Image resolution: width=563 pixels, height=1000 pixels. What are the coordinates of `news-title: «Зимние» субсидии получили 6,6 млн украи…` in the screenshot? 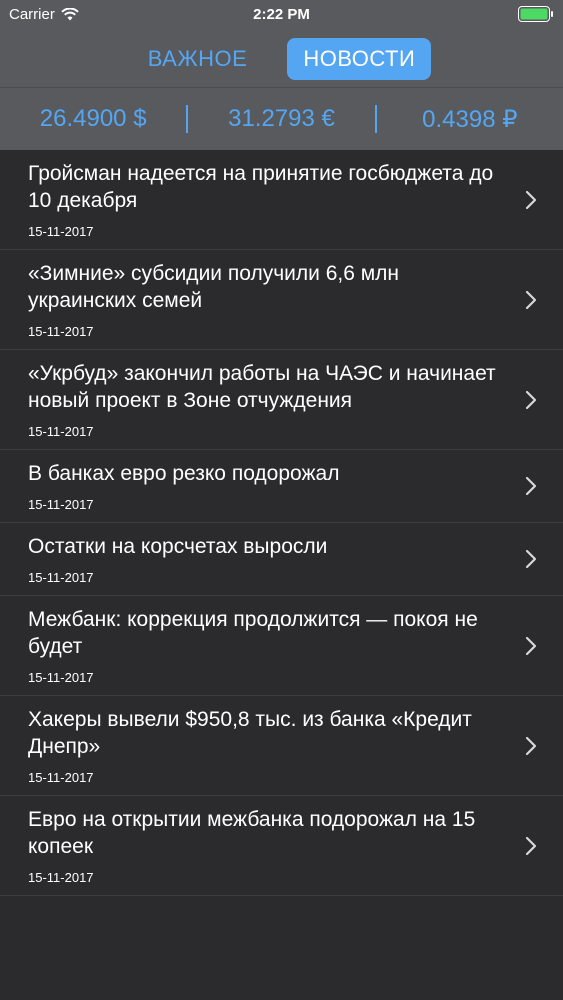 It's located at (214, 287).